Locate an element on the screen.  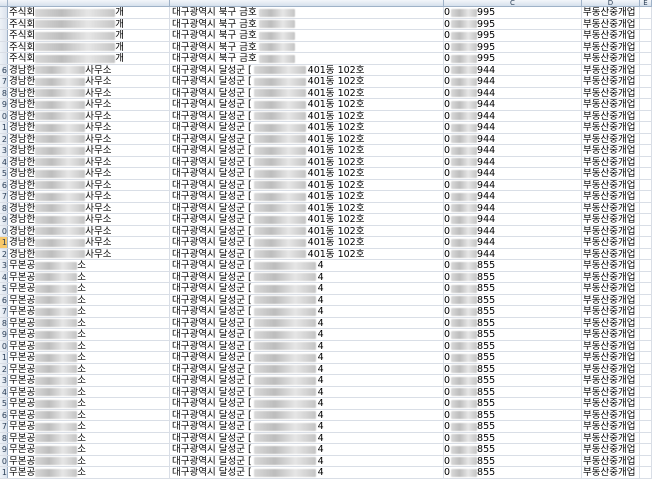
table-row: 9 경남한 사무소 대구광역시 달성군 [401동 102호 0 944 부동산중개업 is located at coordinates (326, 105).